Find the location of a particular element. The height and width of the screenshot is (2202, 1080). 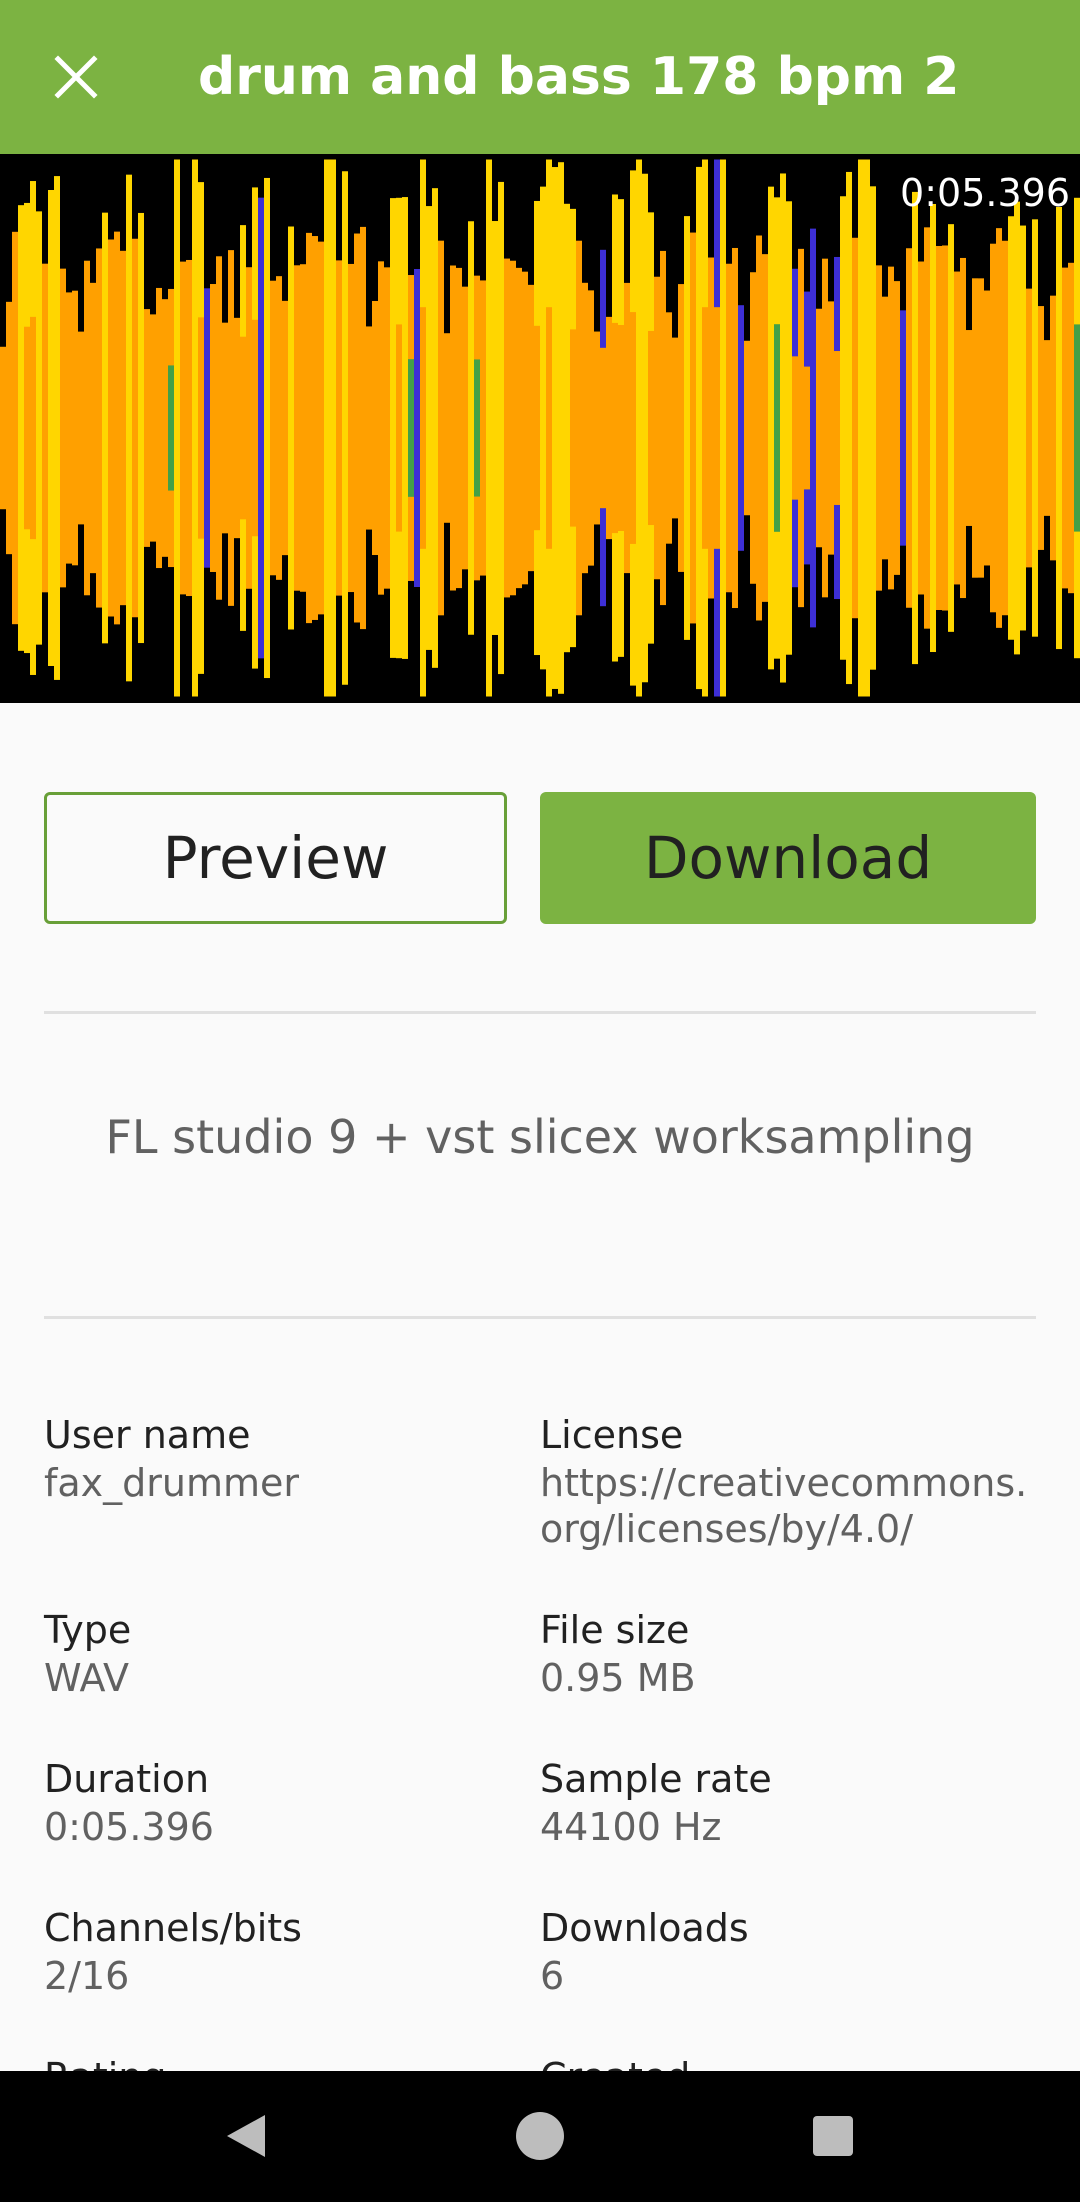

detail-label: License is located at coordinates (612, 1435).